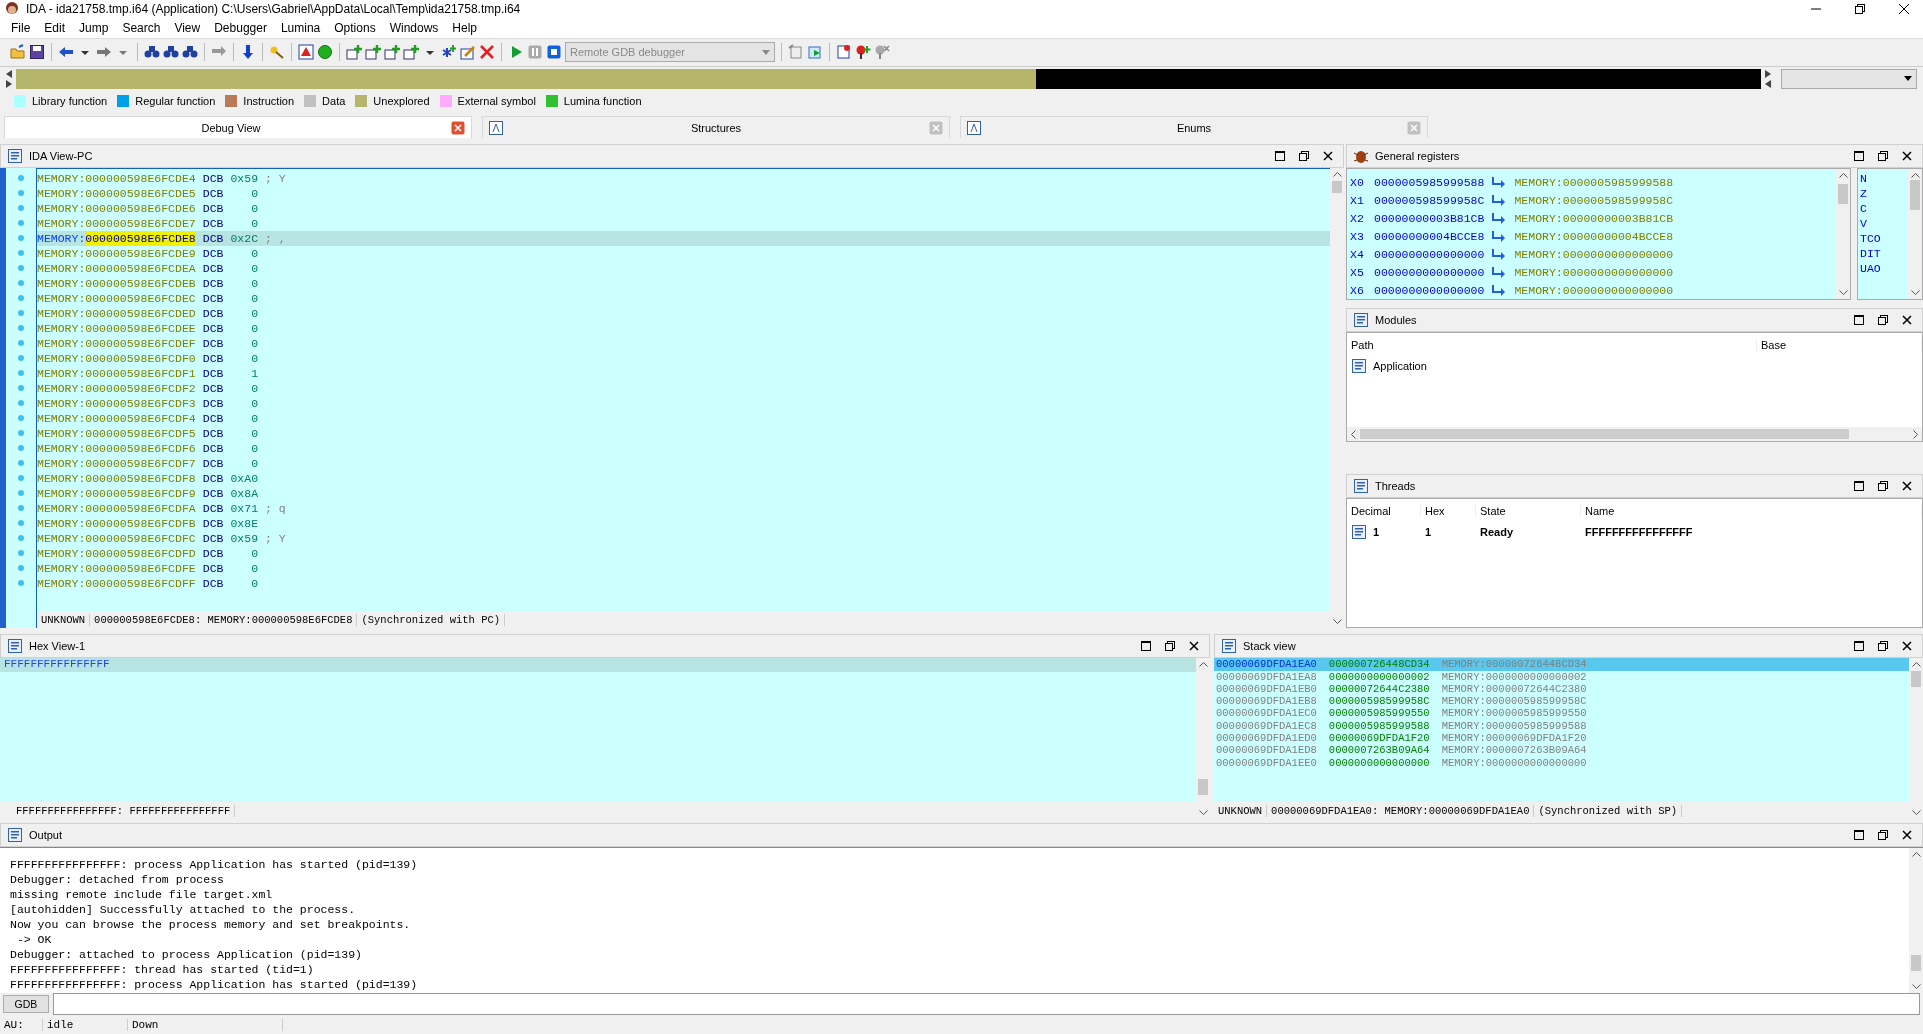  What do you see at coordinates (1194, 127) in the screenshot?
I see `tab: Enums` at bounding box center [1194, 127].